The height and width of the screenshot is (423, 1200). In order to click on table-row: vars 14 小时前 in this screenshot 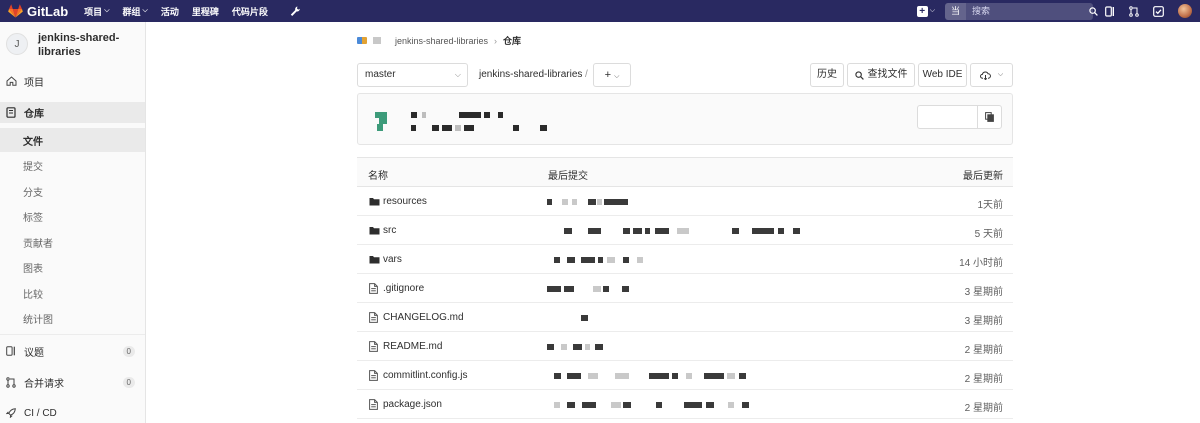, I will do `click(685, 259)`.